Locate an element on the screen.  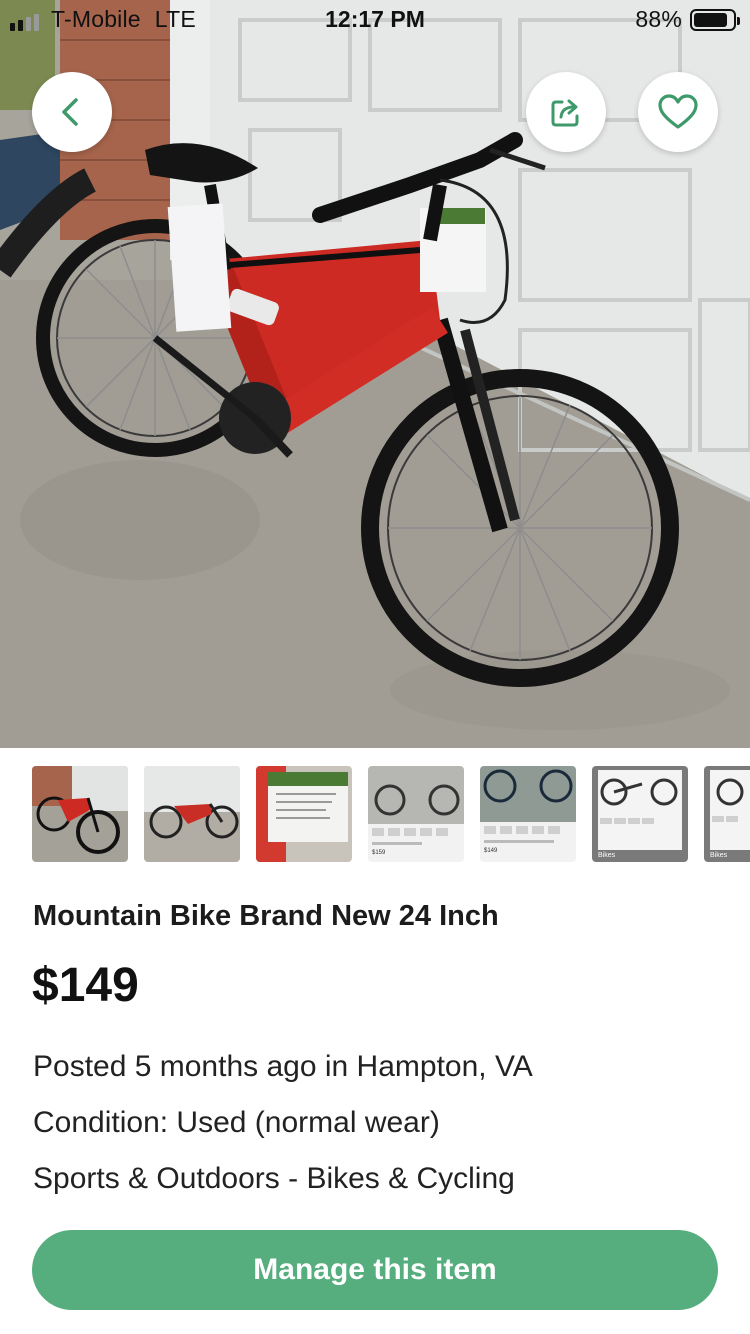
thumbnail-strip: $159 $149 Bikes Bikes is located at coordinates (391, 814).